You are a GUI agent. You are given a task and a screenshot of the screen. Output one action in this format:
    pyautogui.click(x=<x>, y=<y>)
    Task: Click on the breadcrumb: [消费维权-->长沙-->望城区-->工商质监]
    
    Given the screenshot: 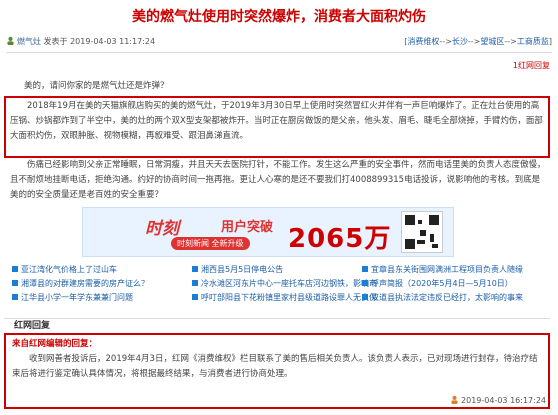 What is the action you would take?
    pyautogui.click(x=478, y=41)
    